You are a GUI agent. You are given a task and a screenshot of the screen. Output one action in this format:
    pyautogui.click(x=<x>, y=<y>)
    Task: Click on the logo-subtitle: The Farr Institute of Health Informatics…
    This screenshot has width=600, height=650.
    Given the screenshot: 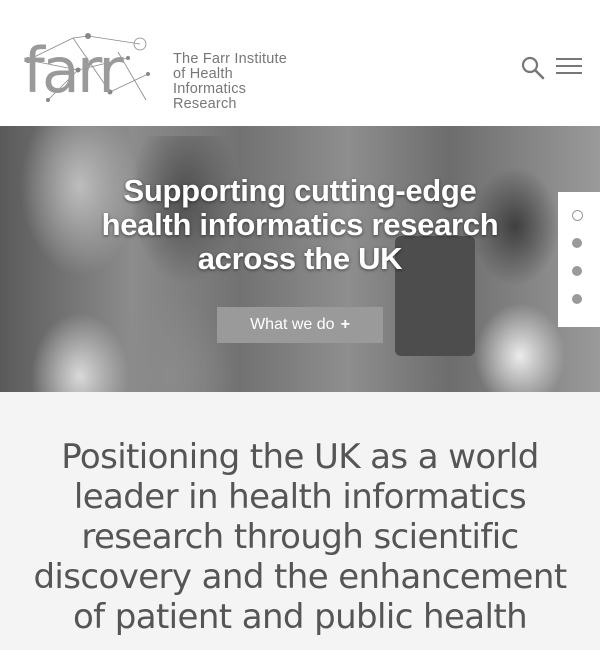 What is the action you would take?
    pyautogui.click(x=240, y=82)
    